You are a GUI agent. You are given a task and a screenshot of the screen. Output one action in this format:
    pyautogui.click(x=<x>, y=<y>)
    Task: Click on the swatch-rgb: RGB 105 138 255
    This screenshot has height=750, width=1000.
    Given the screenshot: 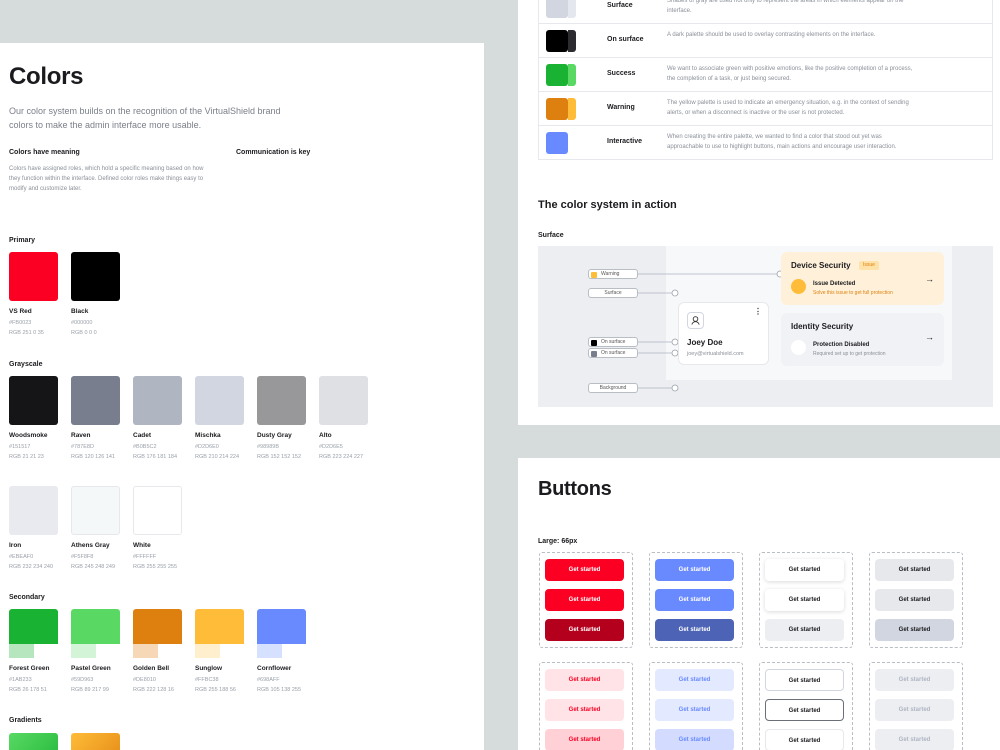 What is the action you would take?
    pyautogui.click(x=279, y=690)
    